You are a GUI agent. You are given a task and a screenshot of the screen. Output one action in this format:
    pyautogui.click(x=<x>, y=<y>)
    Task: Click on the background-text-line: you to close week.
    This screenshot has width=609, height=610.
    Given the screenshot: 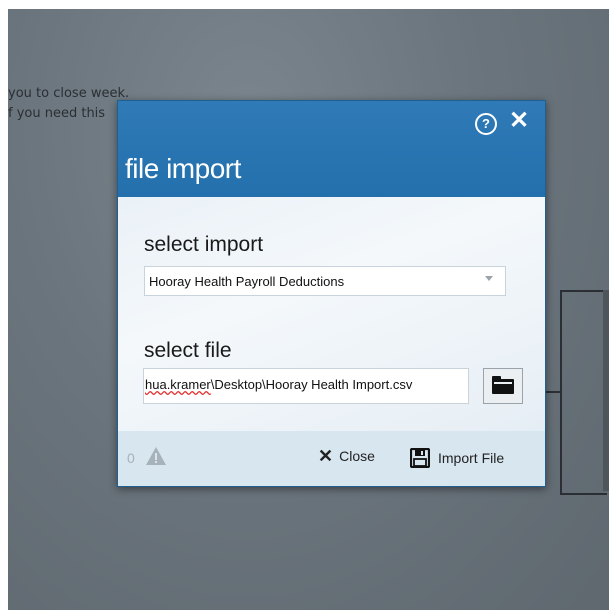 What is the action you would take?
    pyautogui.click(x=69, y=93)
    